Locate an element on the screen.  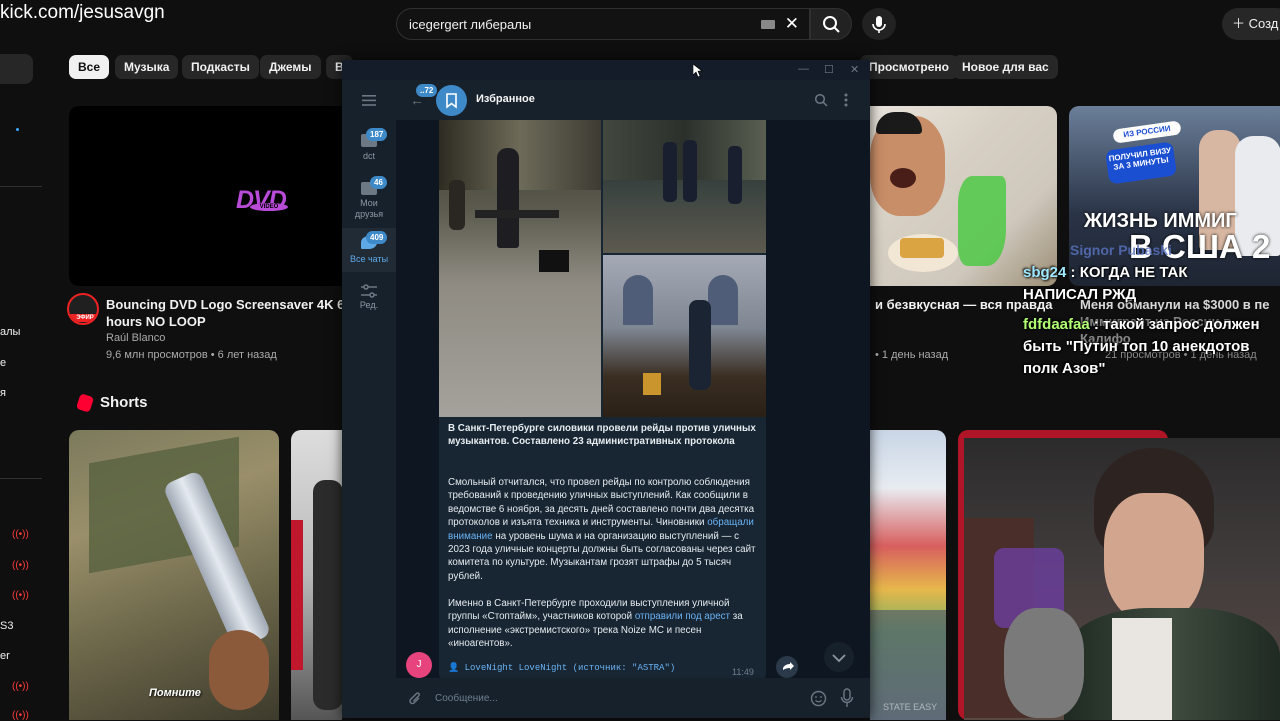
microphone-icon is located at coordinates (847, 698).